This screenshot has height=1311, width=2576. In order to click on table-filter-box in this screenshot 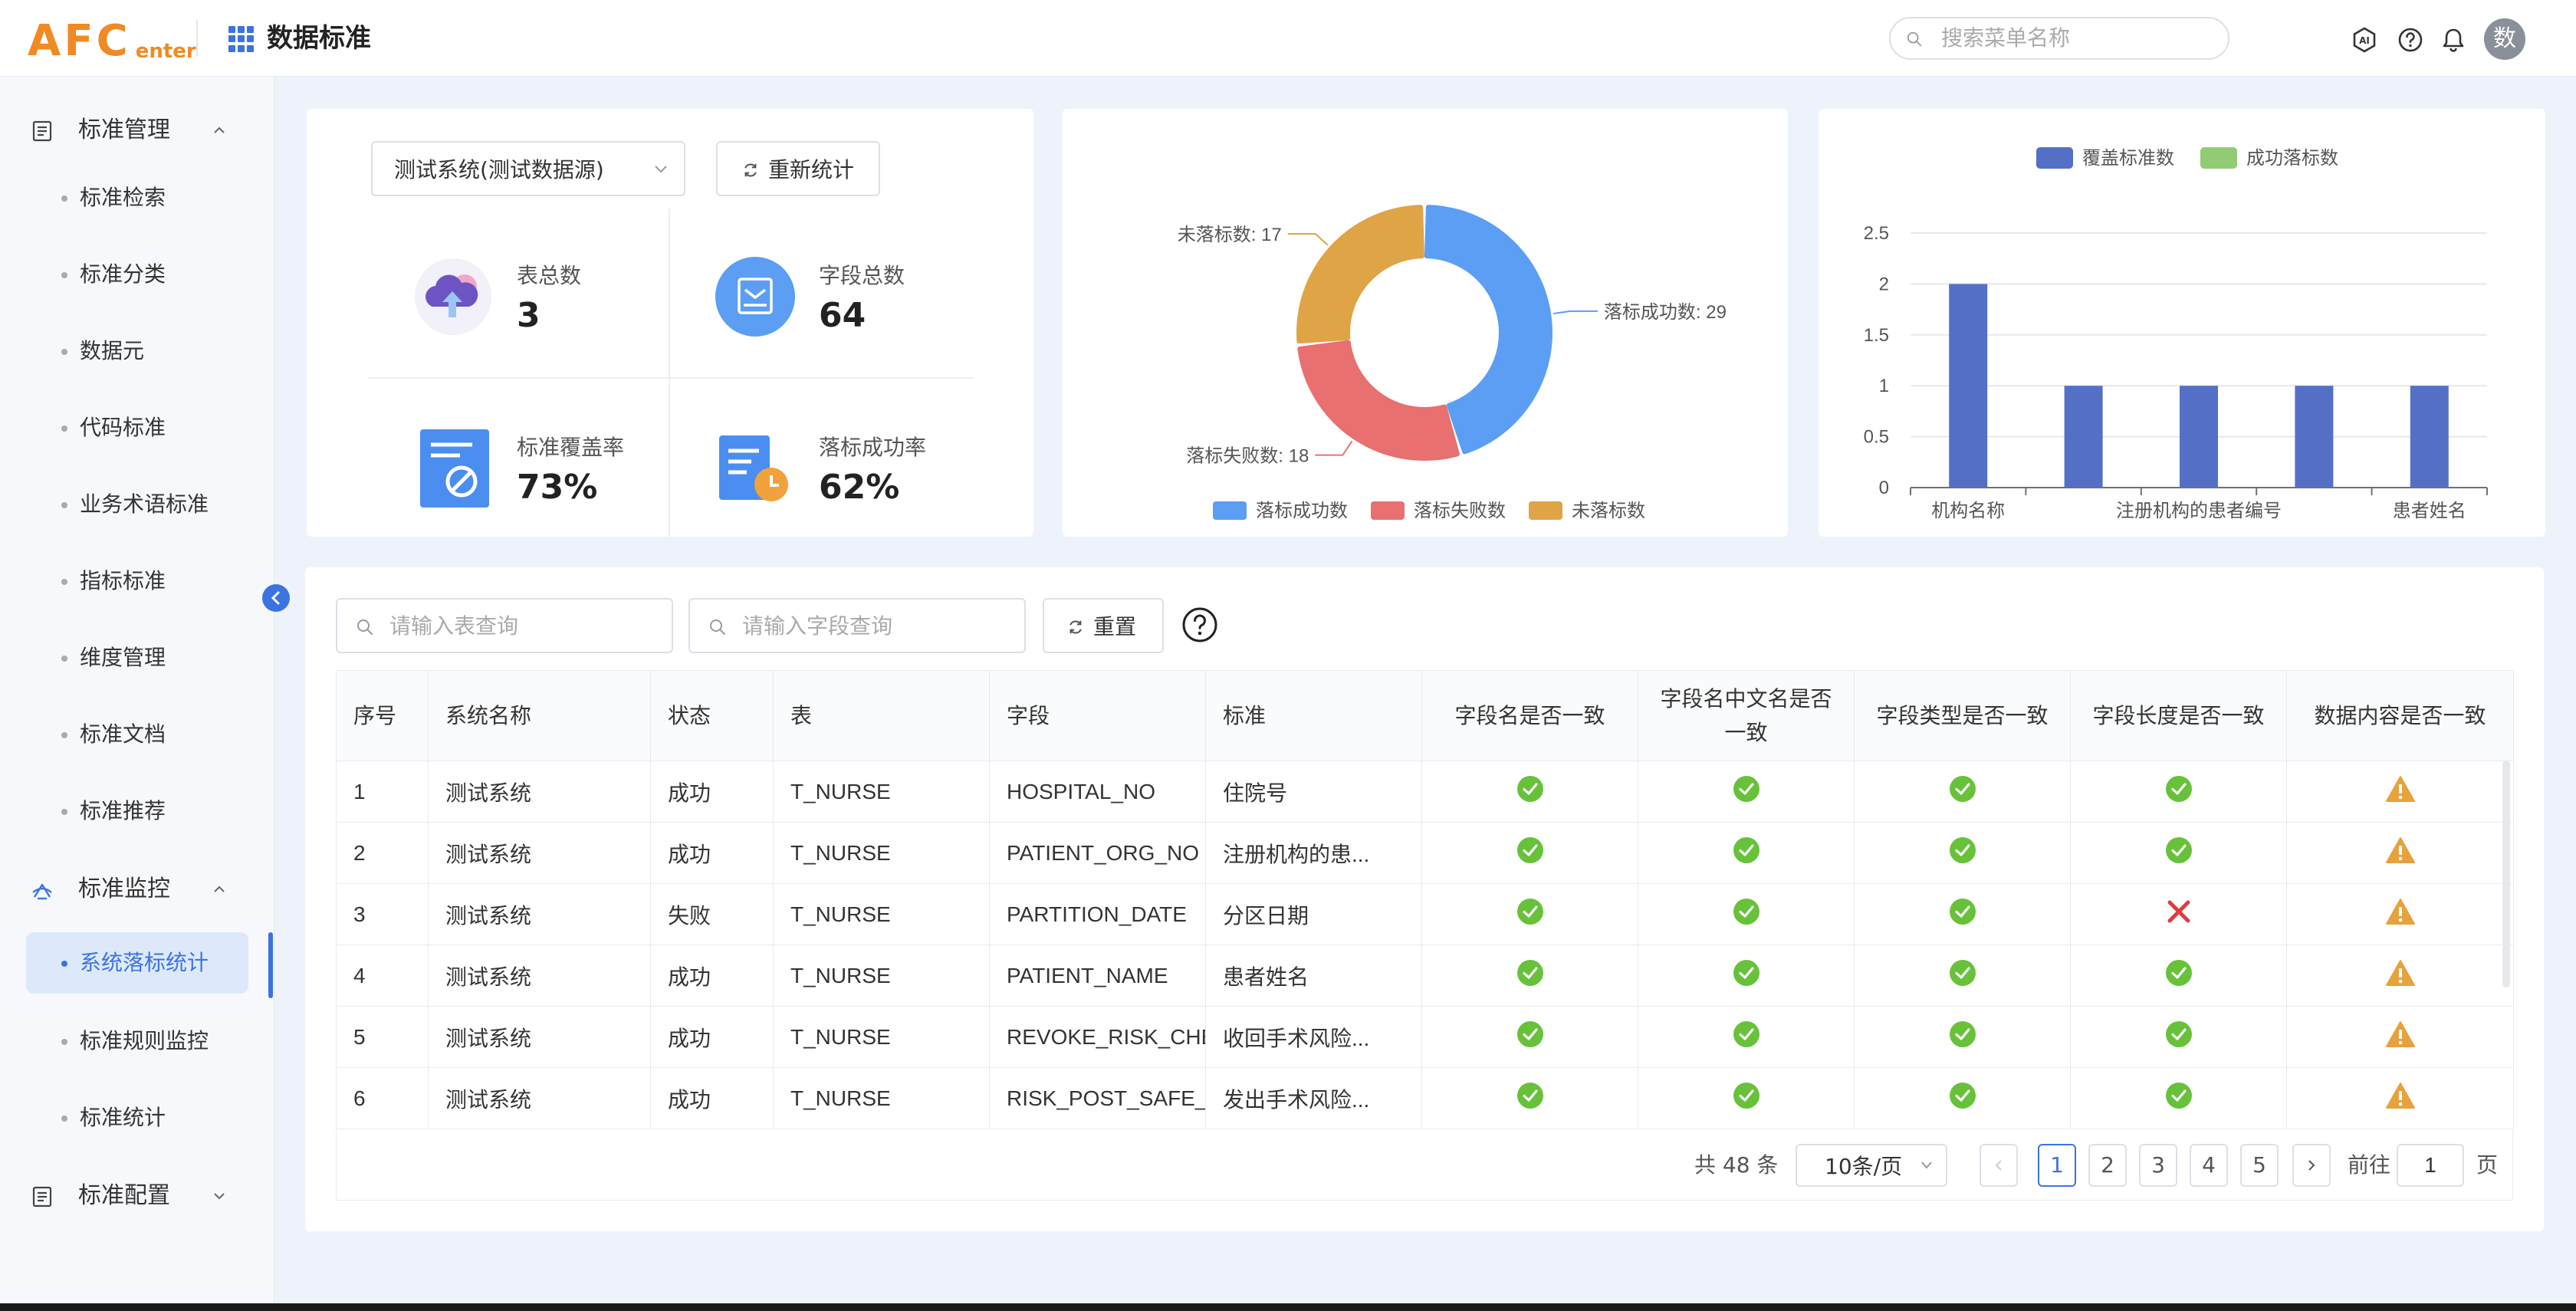, I will do `click(505, 626)`.